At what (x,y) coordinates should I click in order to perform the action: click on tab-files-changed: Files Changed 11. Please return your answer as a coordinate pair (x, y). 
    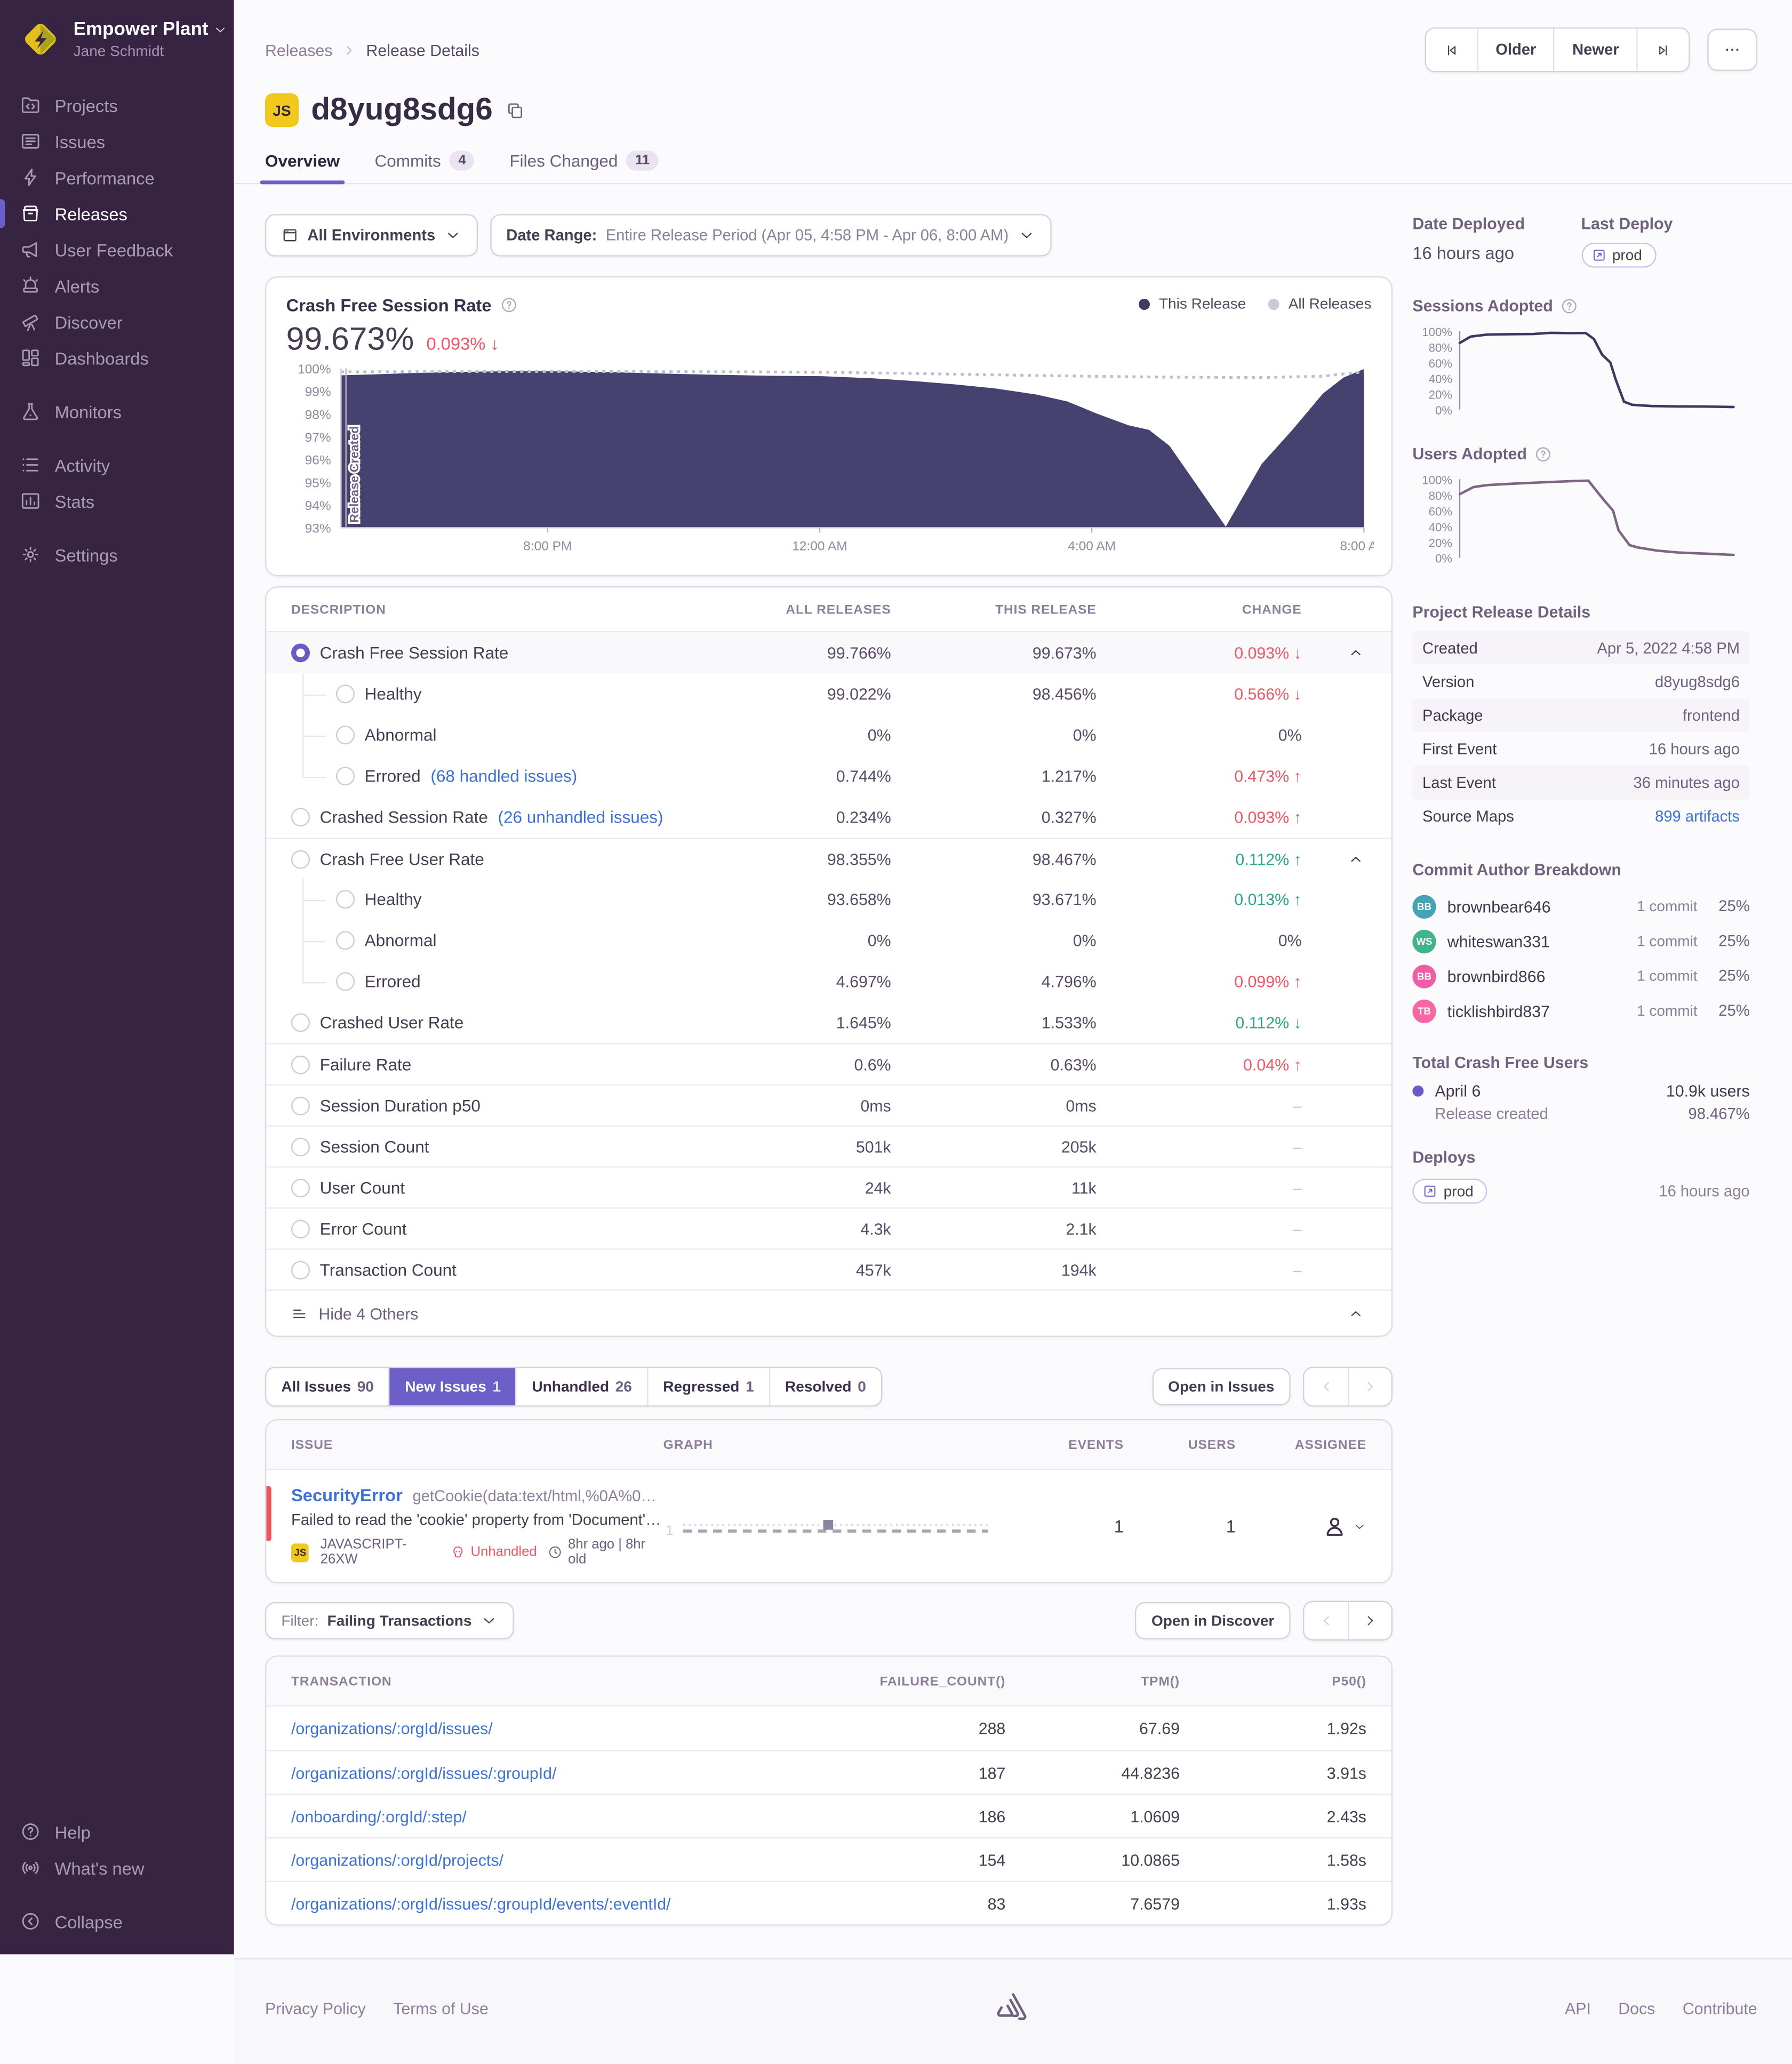
    Looking at the image, I should click on (584, 167).